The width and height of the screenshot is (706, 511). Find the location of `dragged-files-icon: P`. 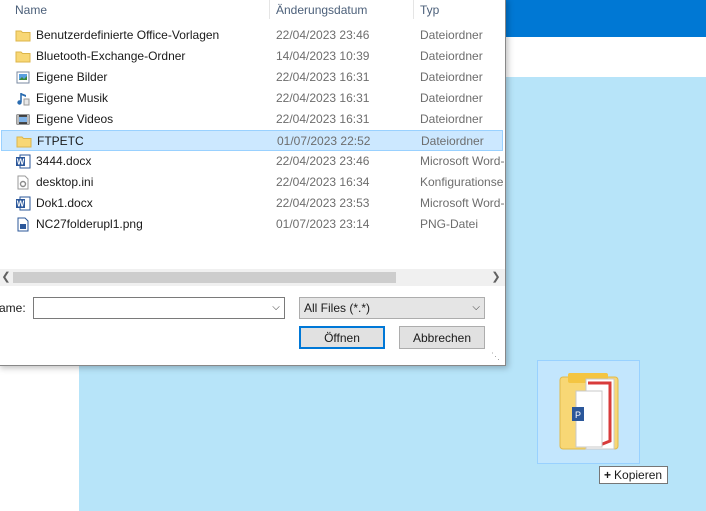

dragged-files-icon: P is located at coordinates (589, 411).